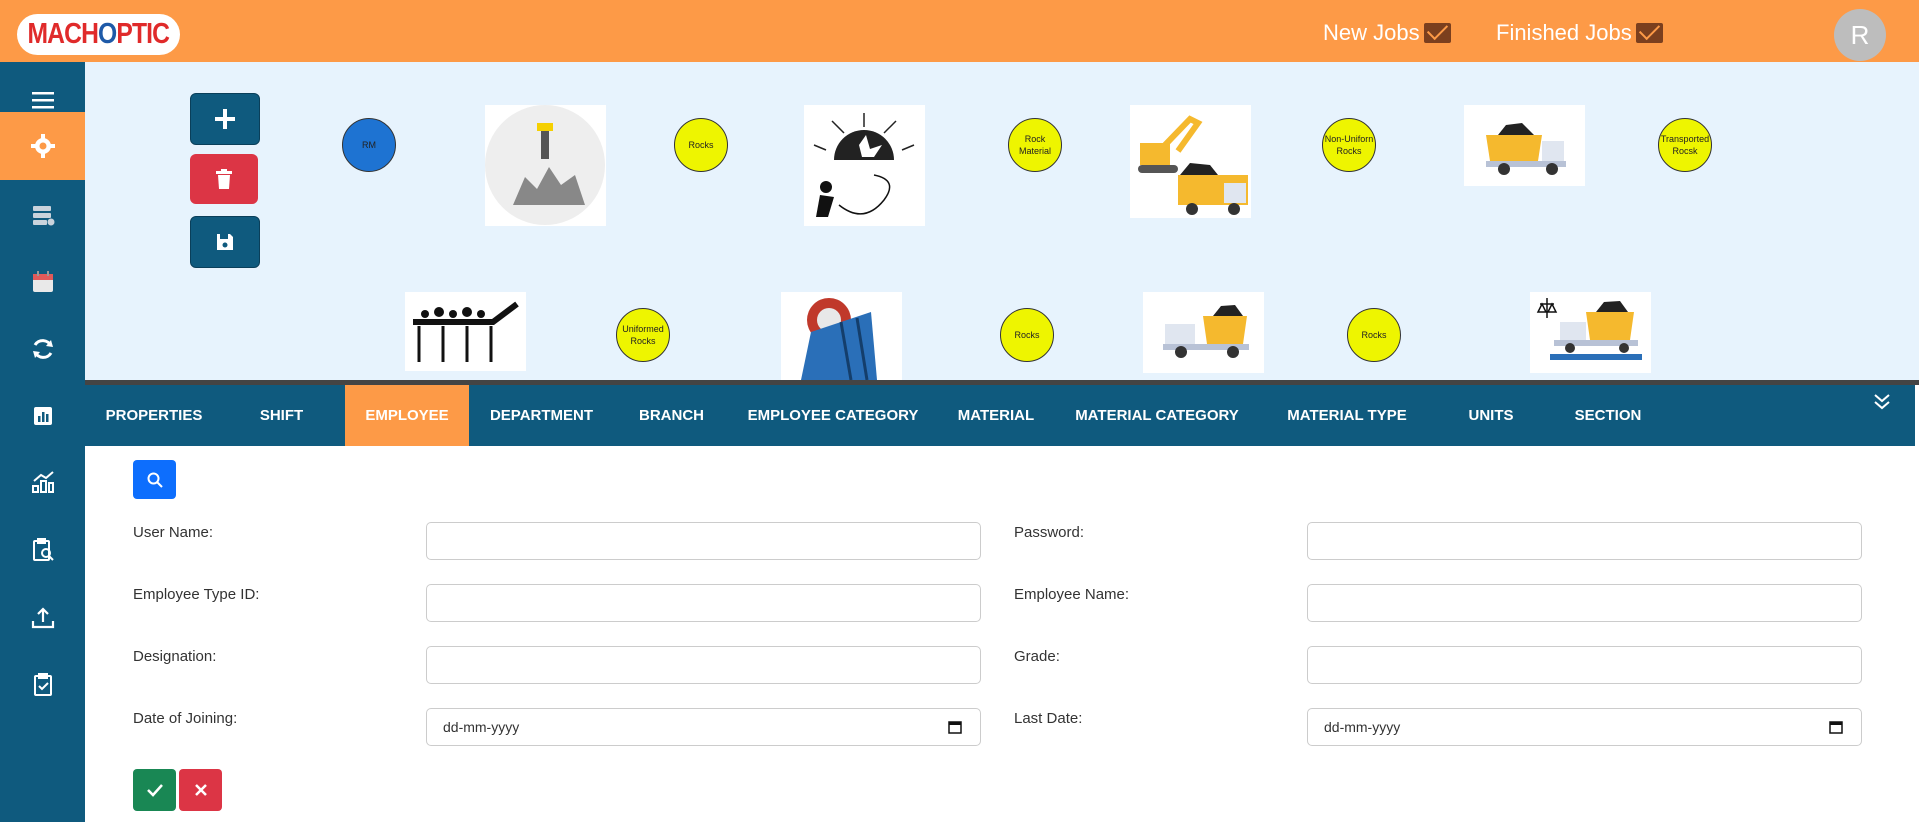  What do you see at coordinates (701, 145) in the screenshot?
I see `flow-node-rocks: Rocks` at bounding box center [701, 145].